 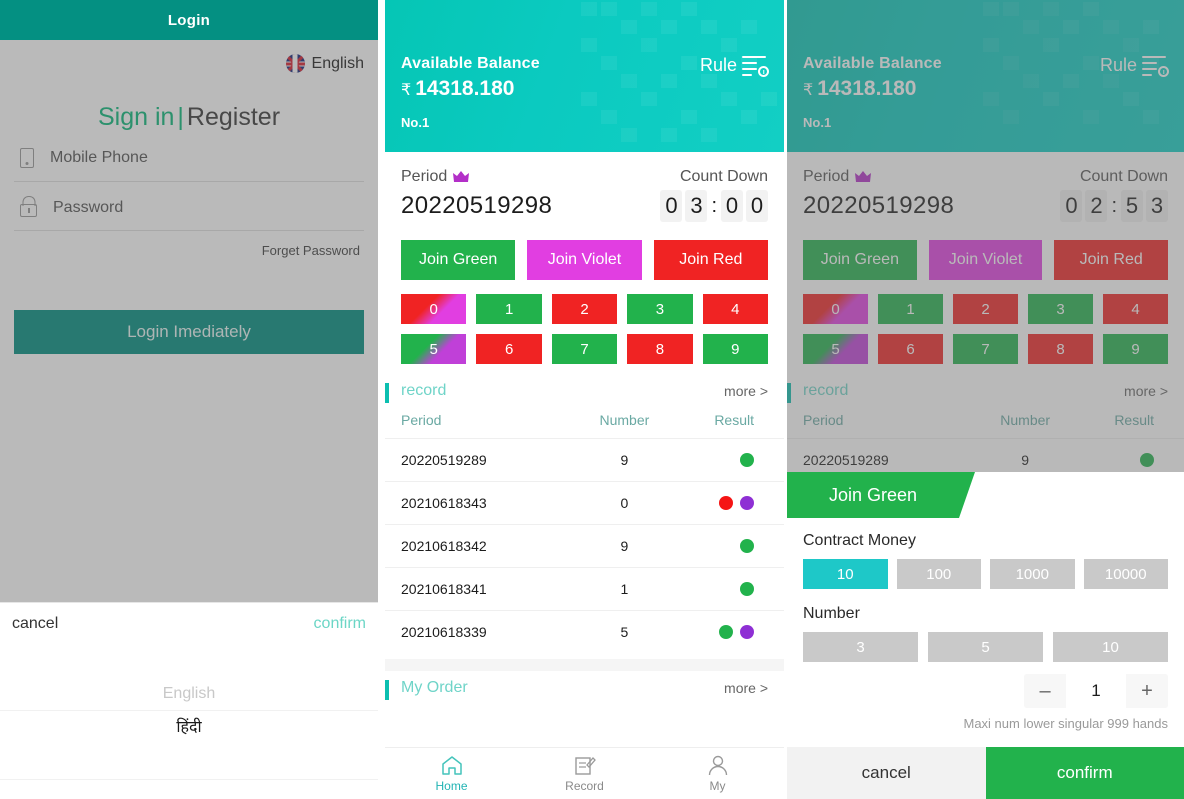 I want to click on sign-in-tab: Sign in, so click(x=136, y=117).